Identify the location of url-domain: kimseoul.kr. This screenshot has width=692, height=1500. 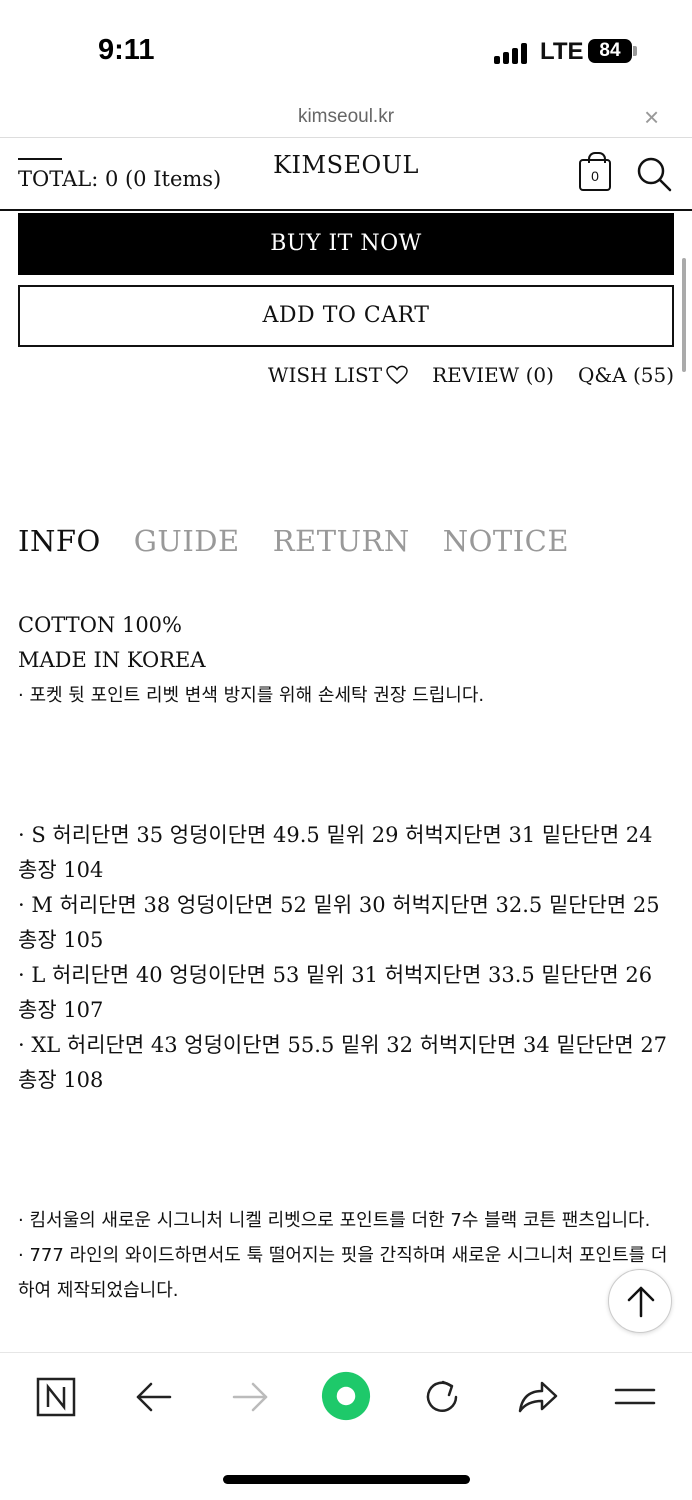
(346, 117).